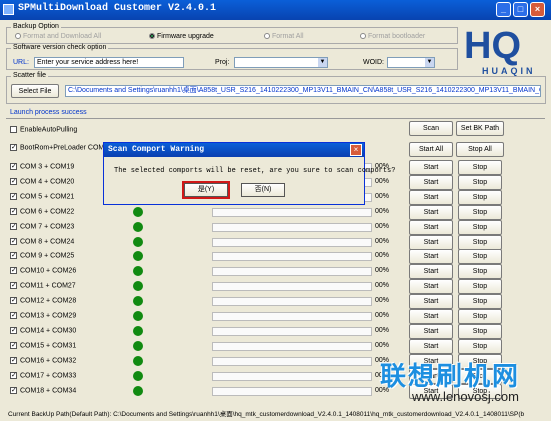 The height and width of the screenshot is (421, 551). What do you see at coordinates (42, 211) in the screenshot?
I see `port-checkbox: ✓ COM 6 + COM22` at bounding box center [42, 211].